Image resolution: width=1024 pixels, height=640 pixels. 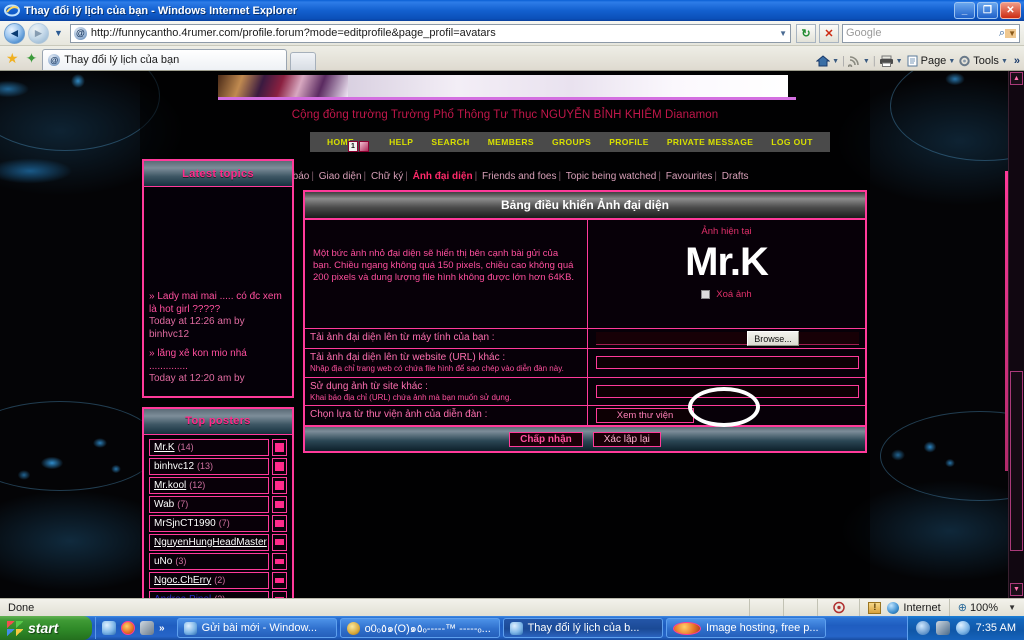 What do you see at coordinates (571, 142) in the screenshot?
I see `nav-item-groups: GROUPS` at bounding box center [571, 142].